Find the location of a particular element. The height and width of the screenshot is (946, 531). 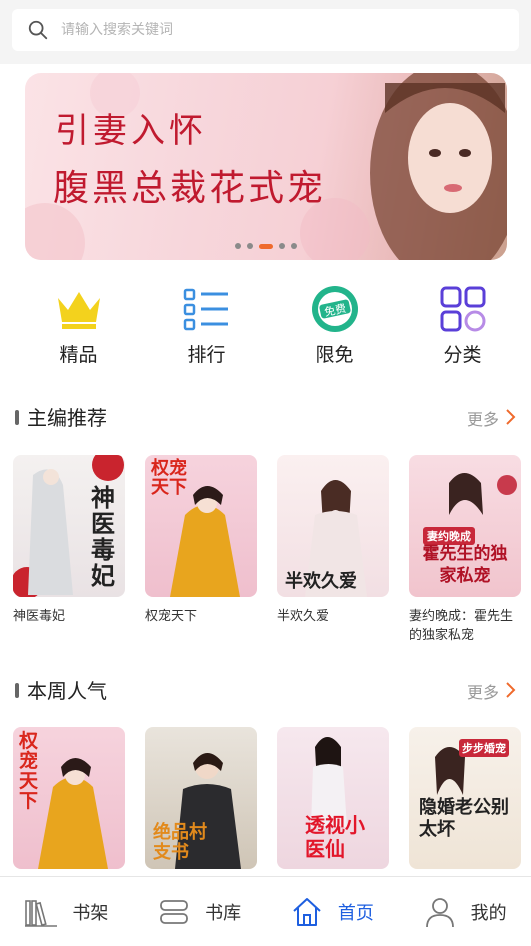

cover-title: 半欢久爱 is located at coordinates (321, 581).